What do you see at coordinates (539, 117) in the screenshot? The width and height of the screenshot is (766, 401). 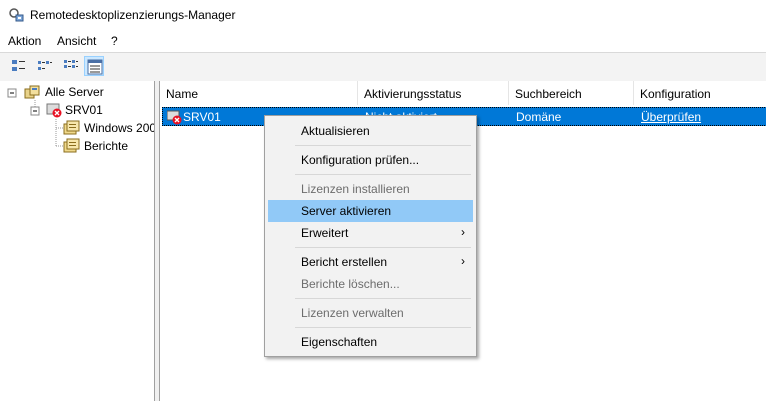 I see `cell-scope: Domäne` at bounding box center [539, 117].